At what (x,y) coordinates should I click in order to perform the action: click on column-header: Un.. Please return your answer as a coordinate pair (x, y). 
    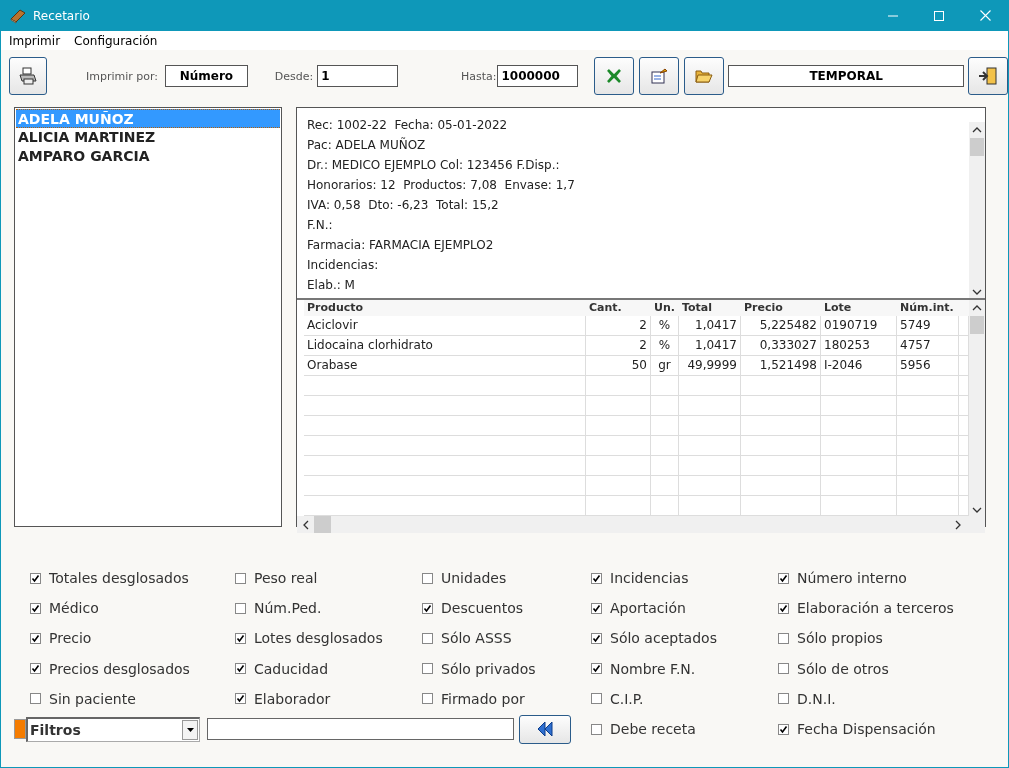
    Looking at the image, I should click on (665, 308).